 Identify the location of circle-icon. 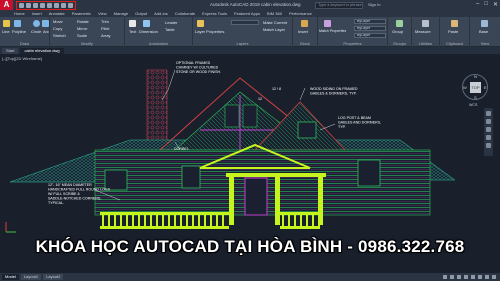
(36, 23).